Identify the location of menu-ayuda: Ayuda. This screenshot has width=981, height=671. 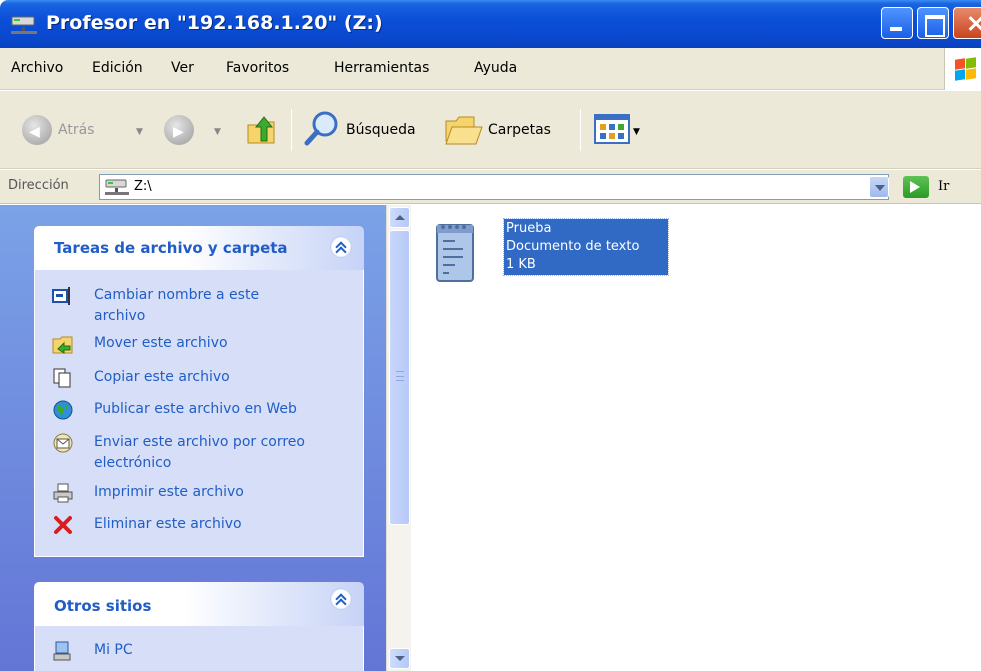
(495, 68).